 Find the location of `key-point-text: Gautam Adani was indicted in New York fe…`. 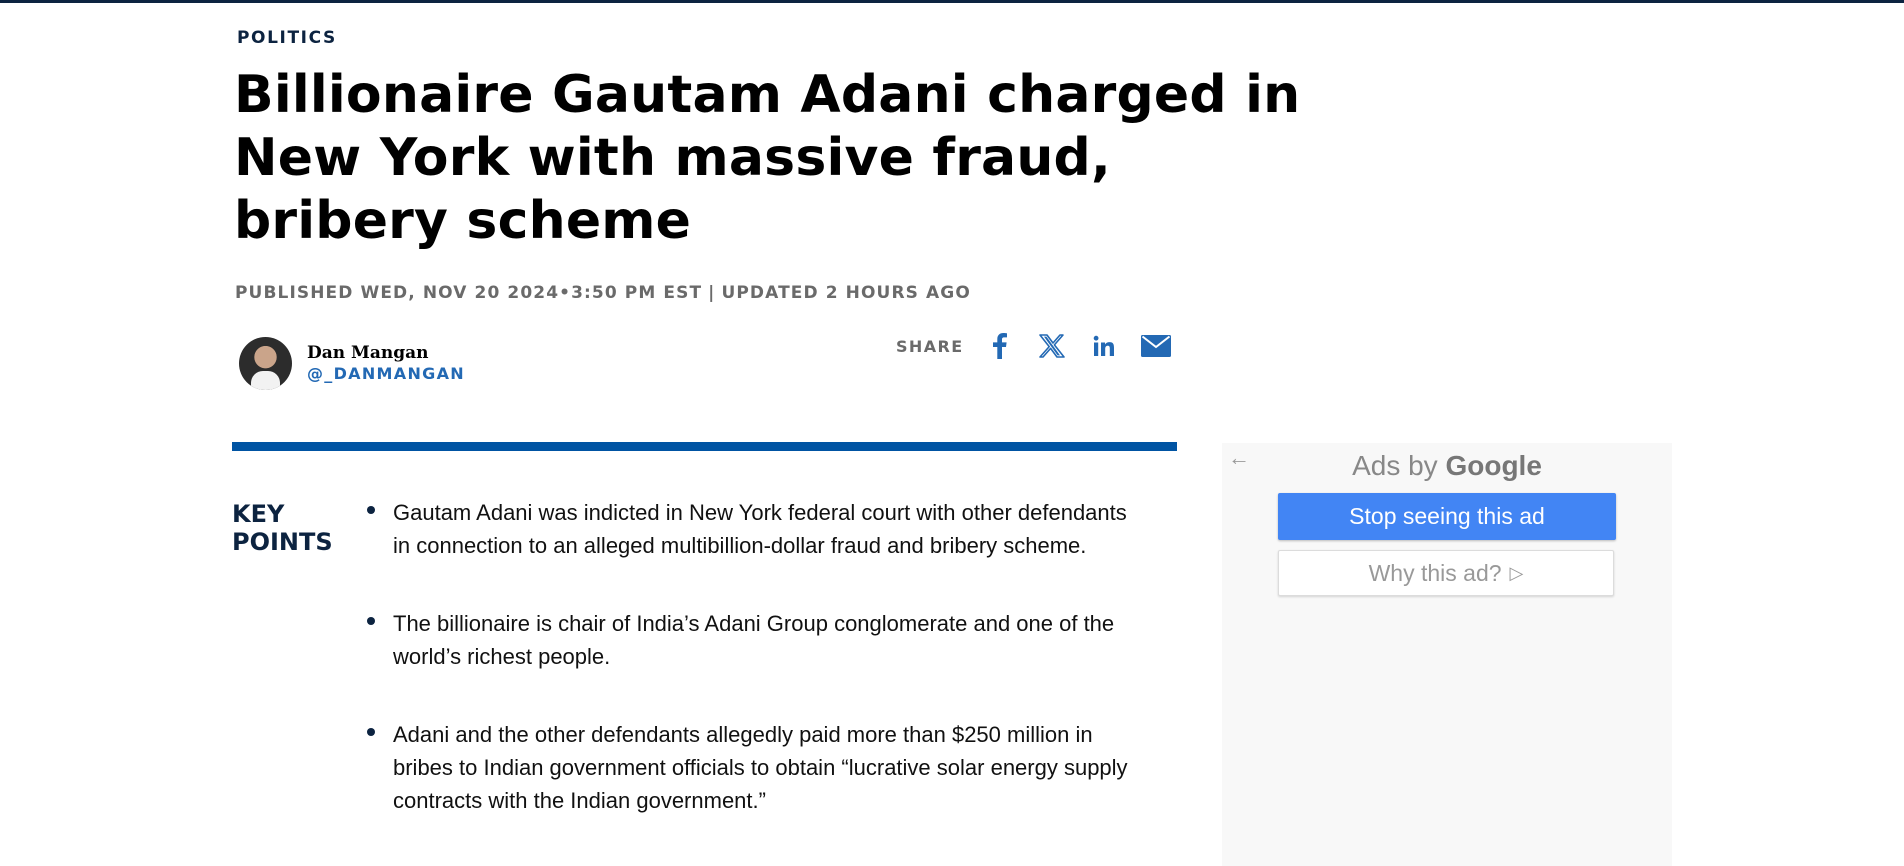

key-point-text: Gautam Adani was indicted in New York fe… is located at coordinates (760, 529).